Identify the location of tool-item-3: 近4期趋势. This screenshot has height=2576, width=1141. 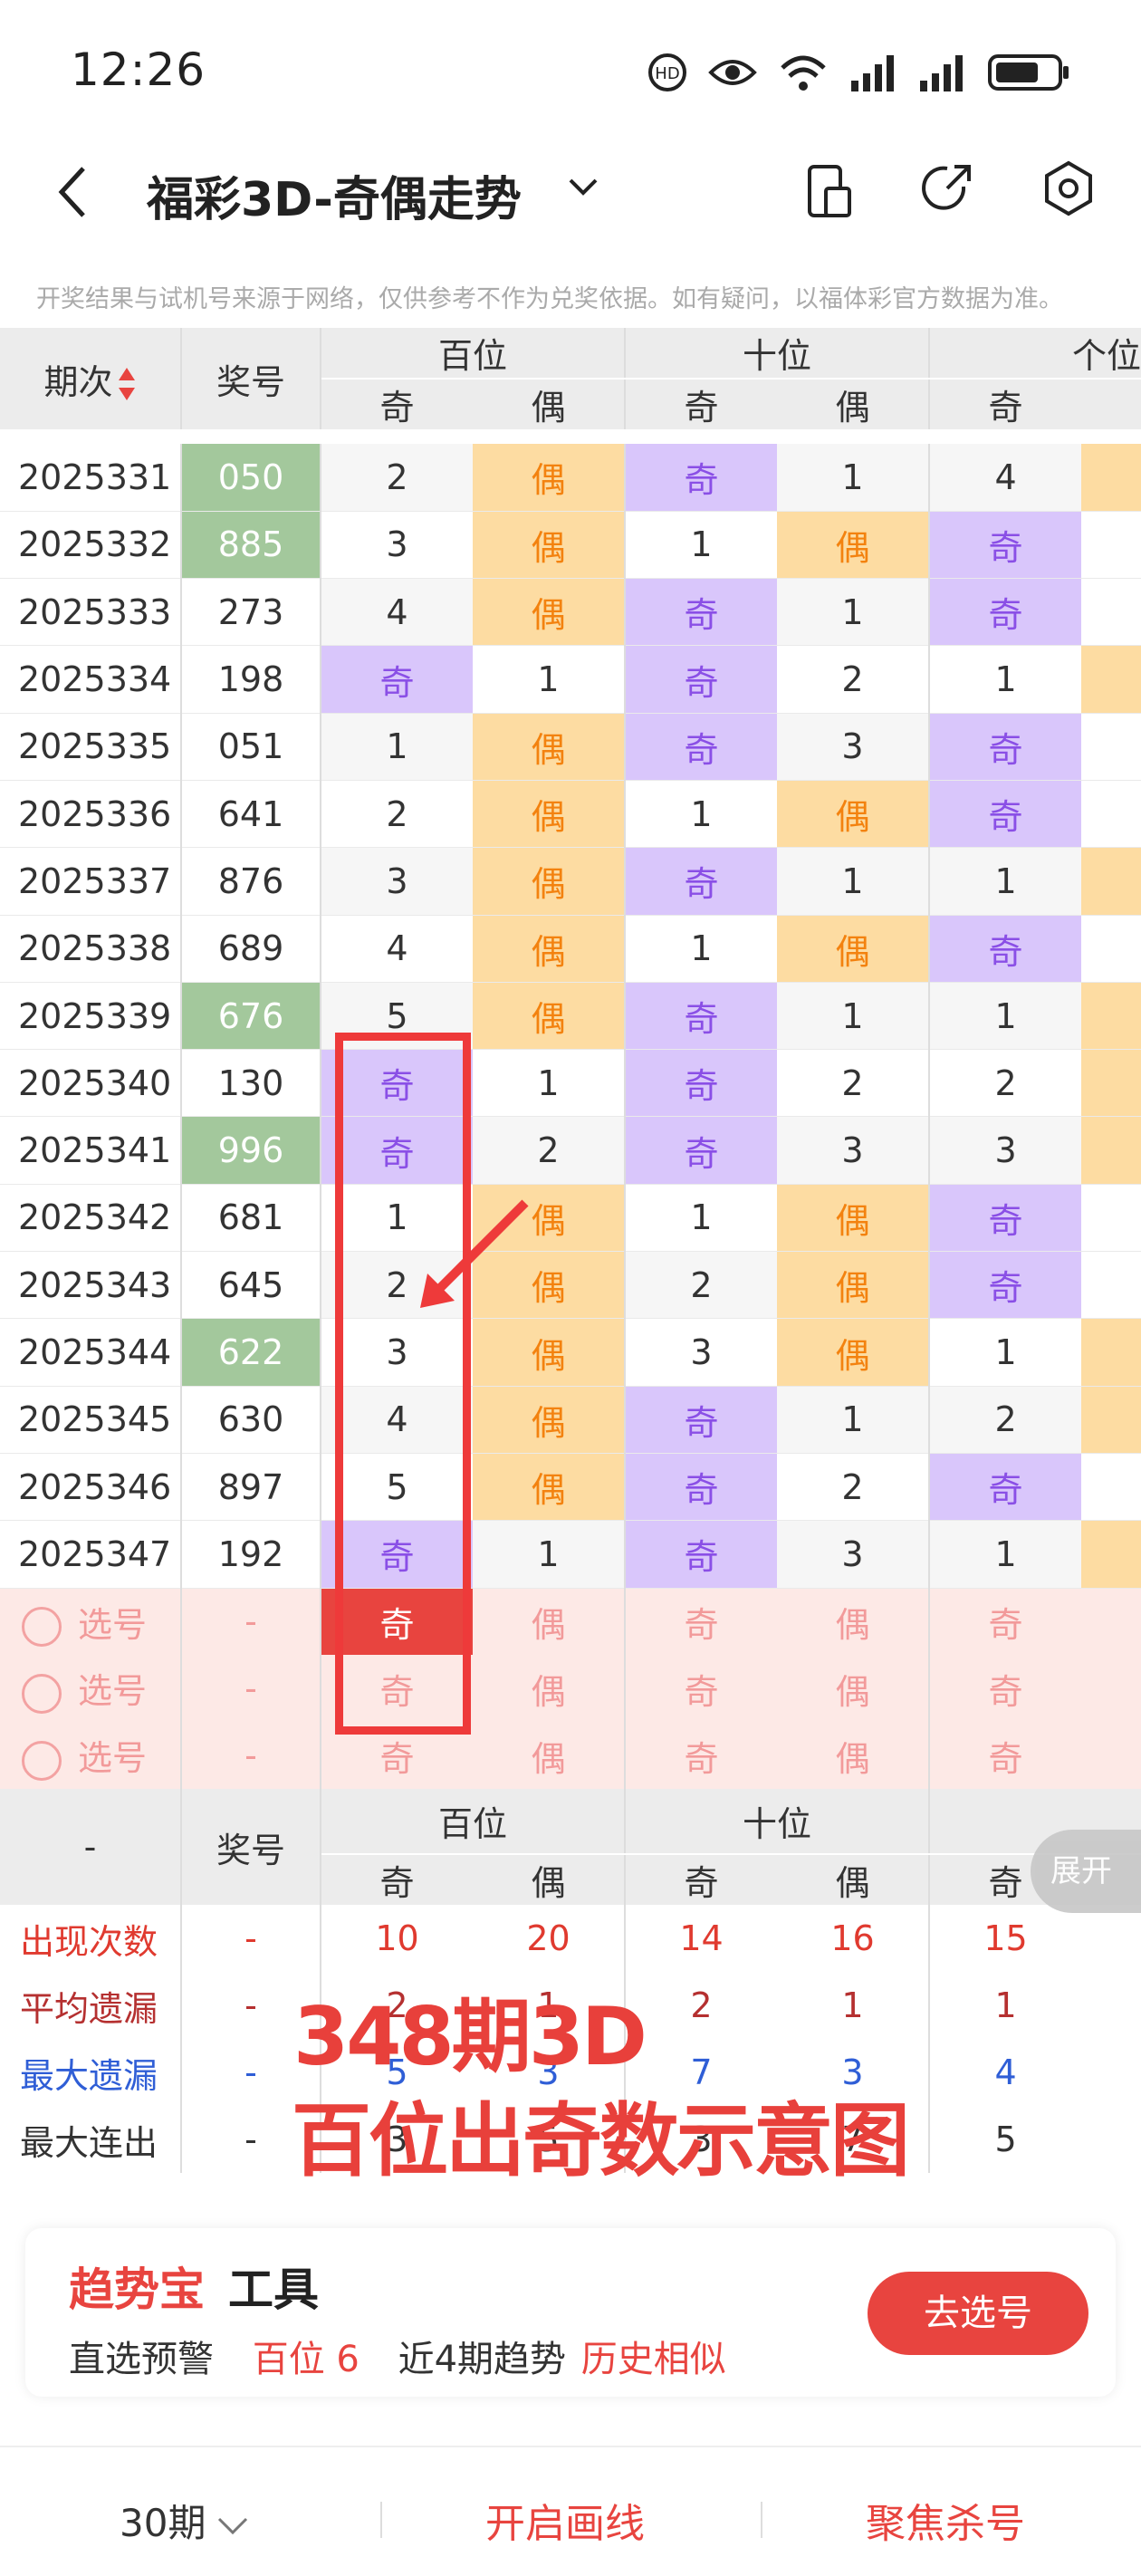
(482, 2359).